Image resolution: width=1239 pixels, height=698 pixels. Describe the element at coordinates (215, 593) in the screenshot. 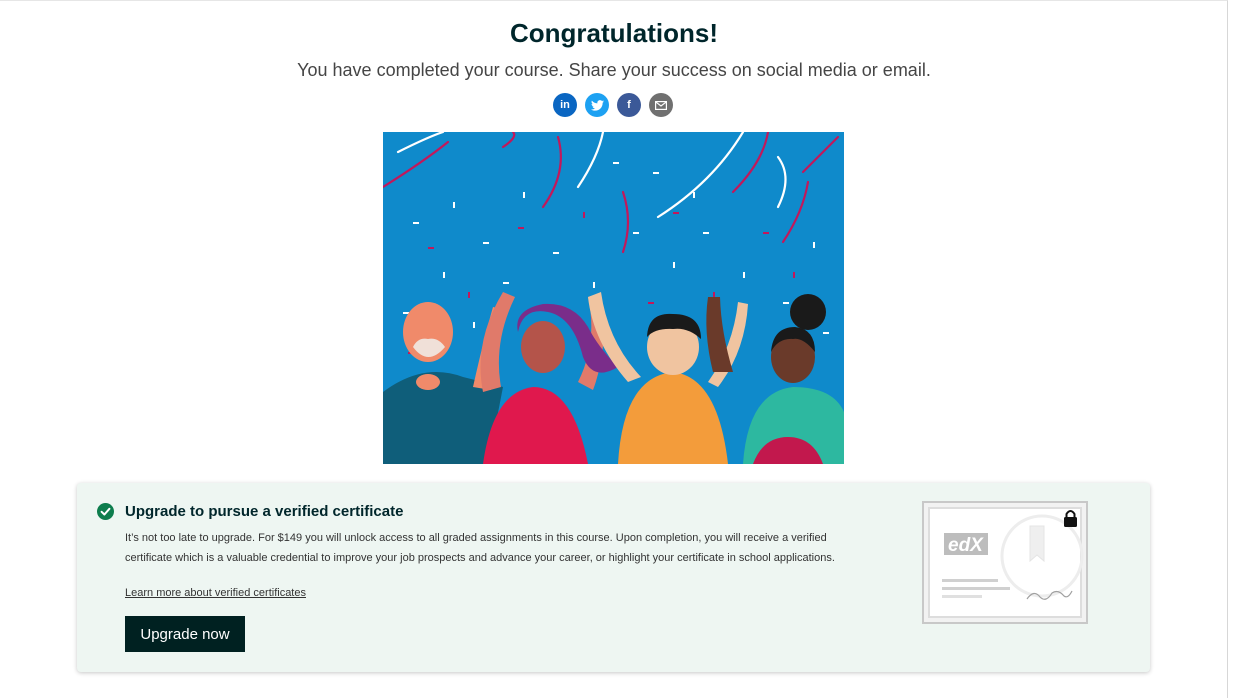

I see `learn-more-link: Learn more about verified certificates` at that location.